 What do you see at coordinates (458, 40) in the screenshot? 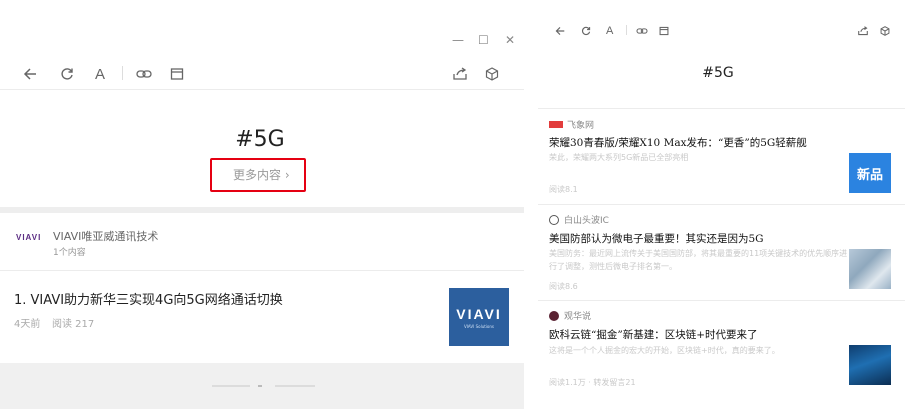
I see `minimize-button: —` at bounding box center [458, 40].